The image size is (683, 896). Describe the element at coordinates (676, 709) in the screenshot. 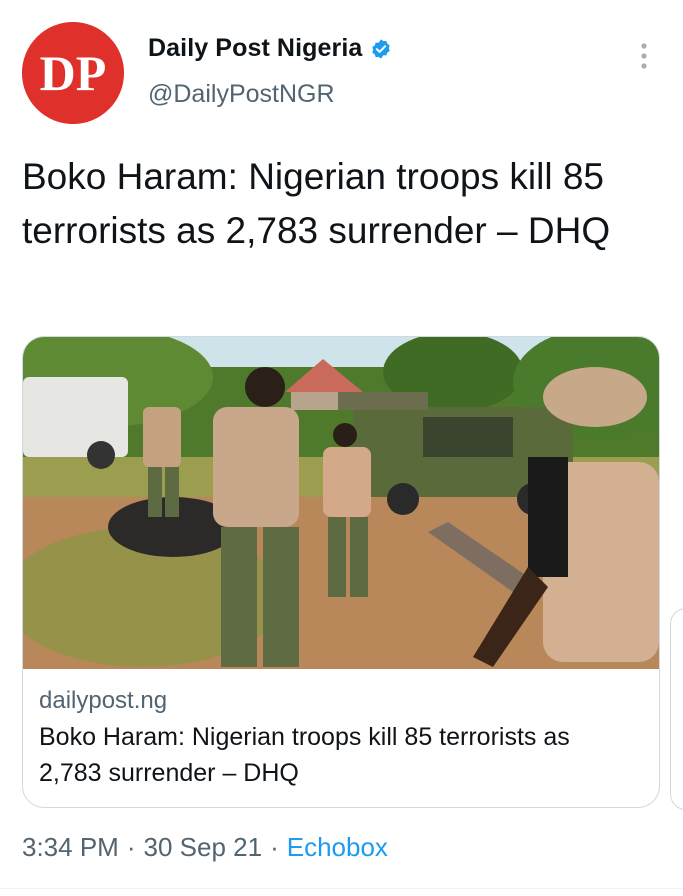

I see `adjacent-card-edge` at that location.